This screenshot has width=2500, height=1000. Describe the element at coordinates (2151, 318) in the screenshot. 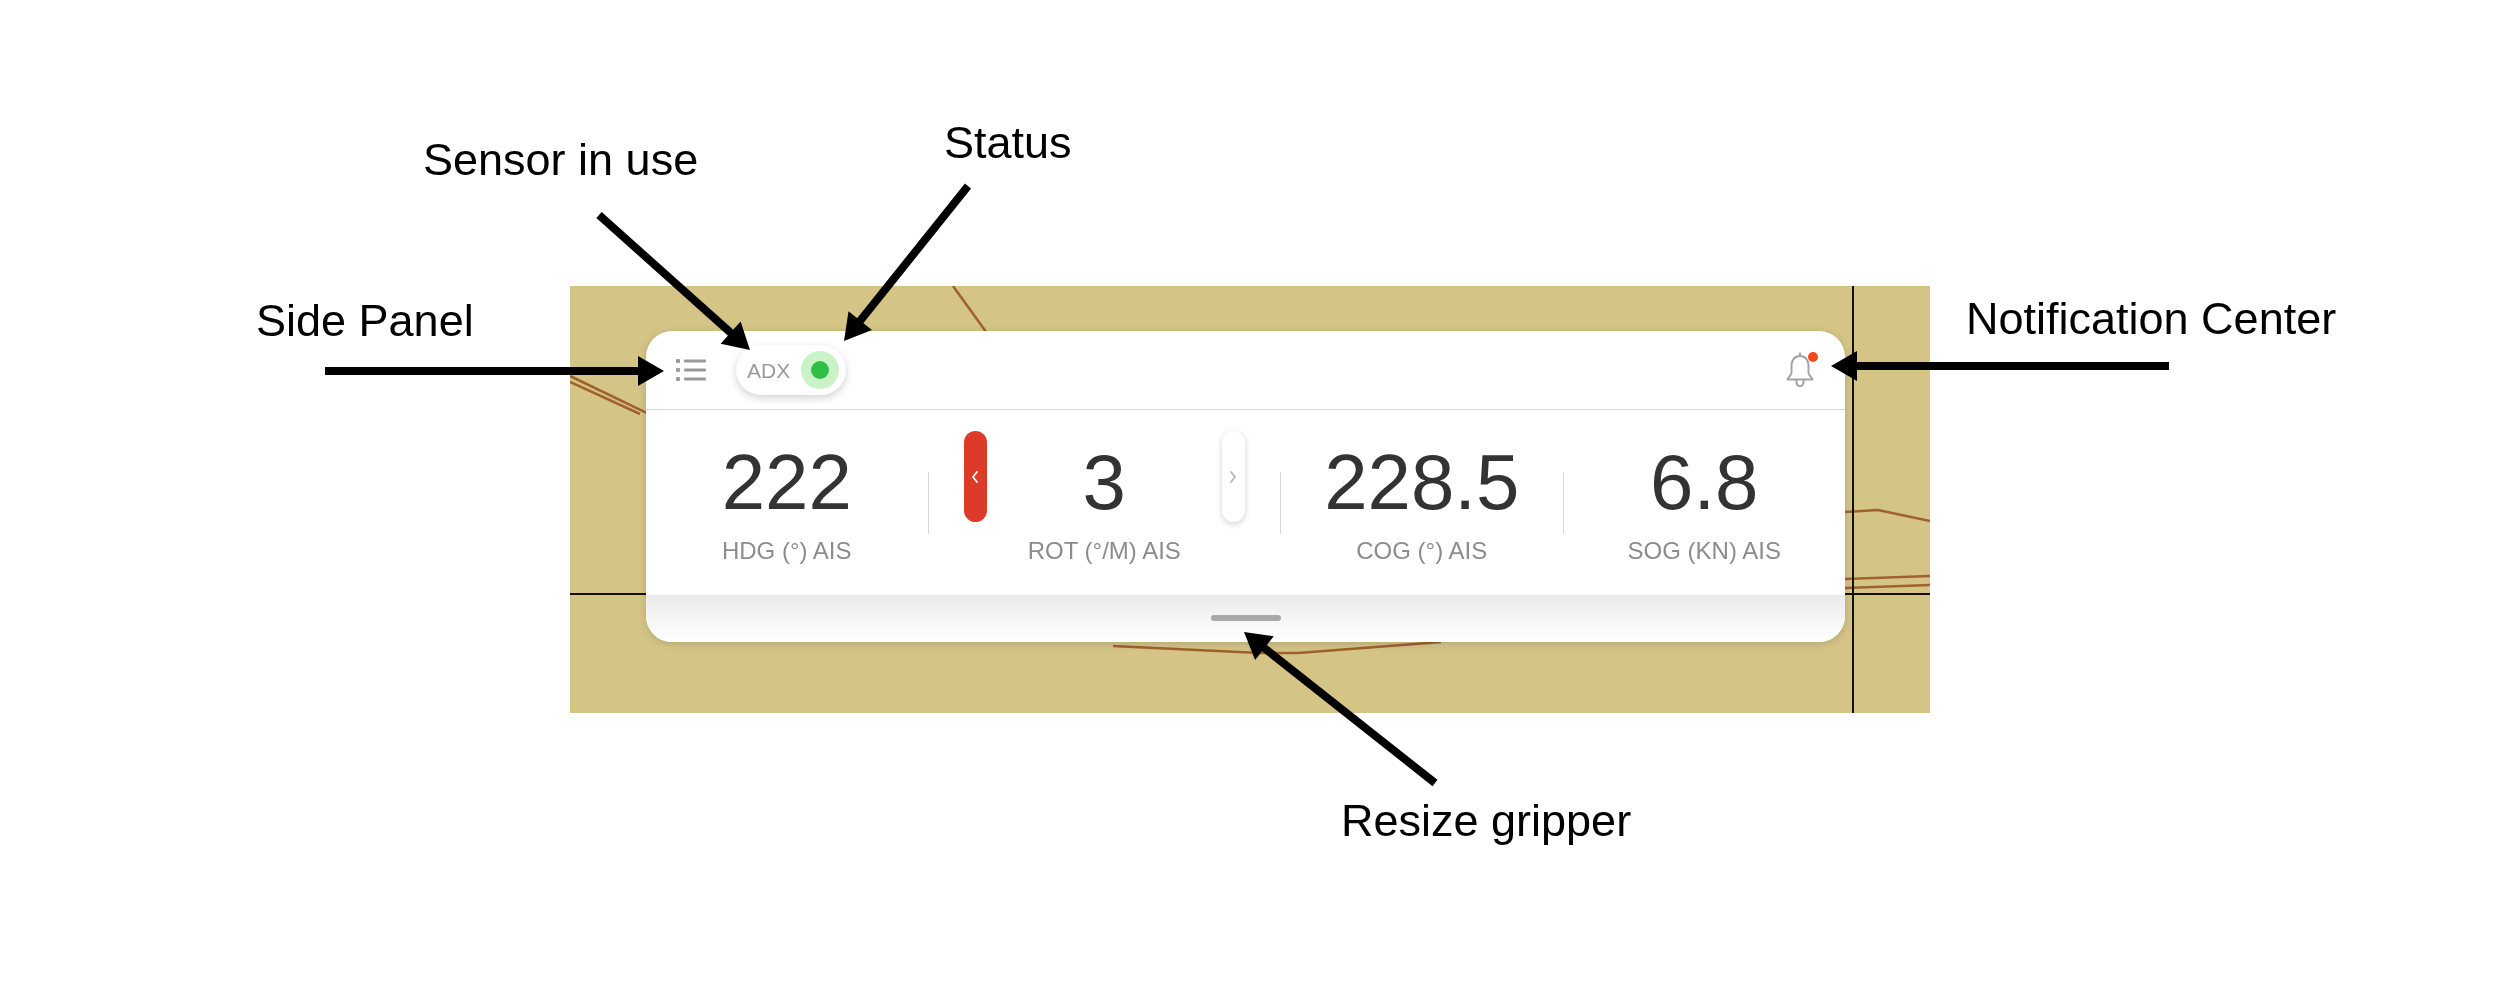

I see `annotation-label: Notification Center` at that location.